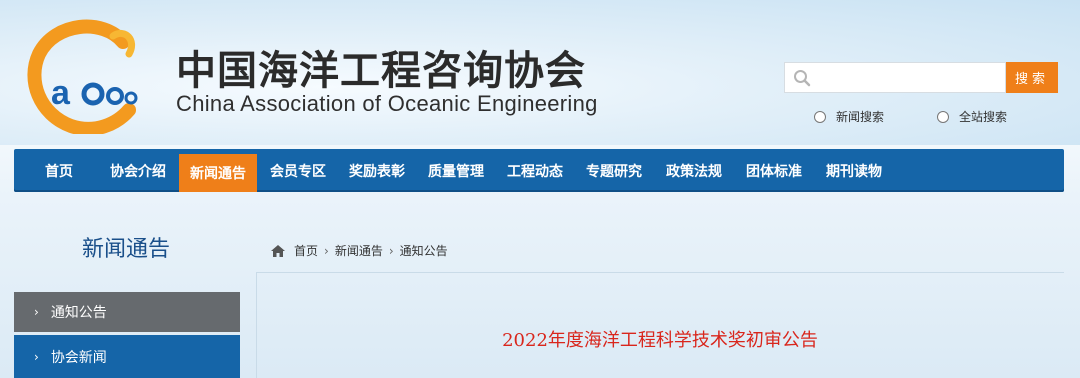  I want to click on search-button: 搜索, so click(1032, 77).